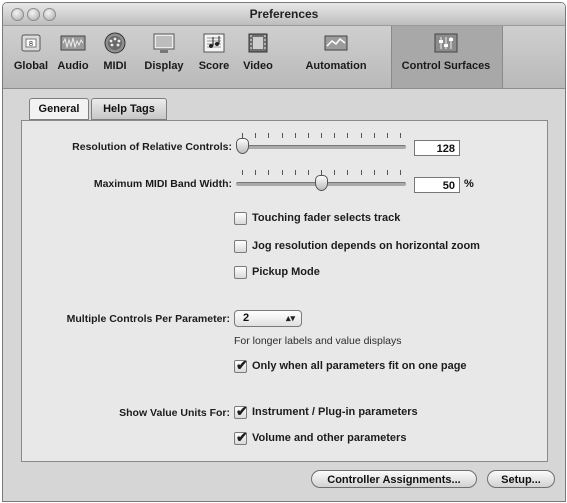  Describe the element at coordinates (336, 43) in the screenshot. I see `automation-icon` at that location.